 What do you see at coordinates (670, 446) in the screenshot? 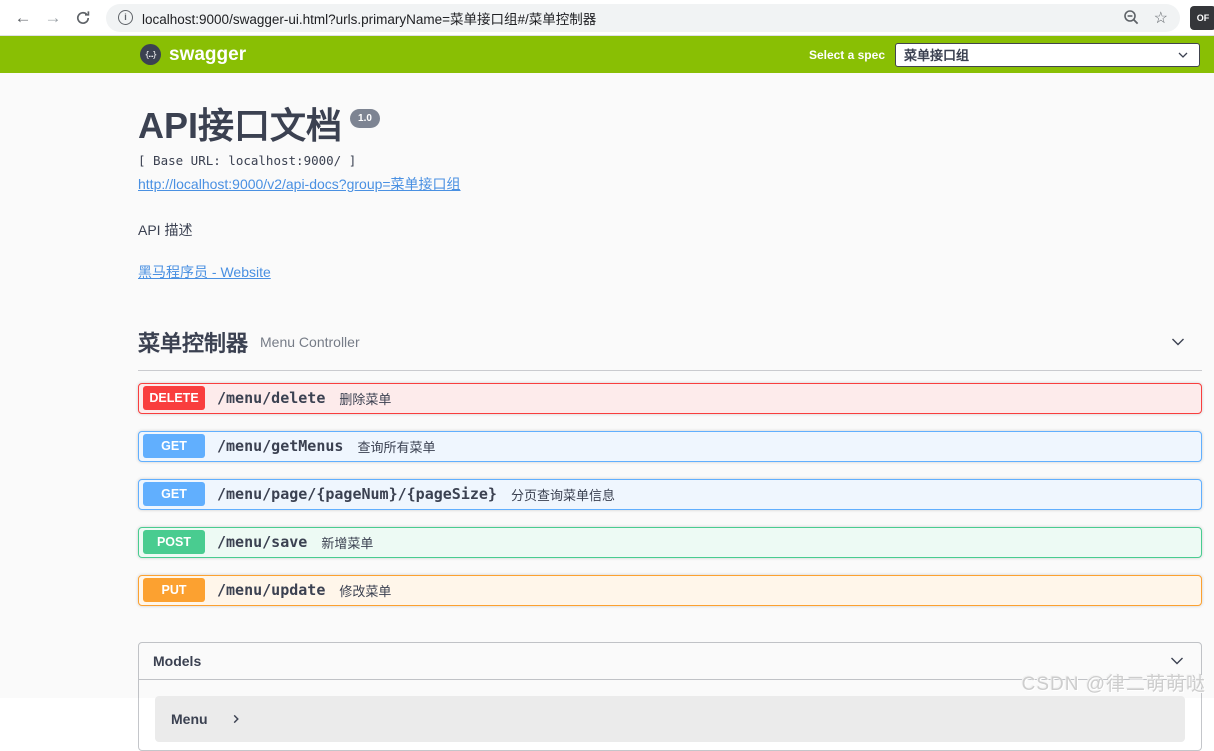
I see `operation-row: GET /menu/getMenus 查询所有菜单` at bounding box center [670, 446].